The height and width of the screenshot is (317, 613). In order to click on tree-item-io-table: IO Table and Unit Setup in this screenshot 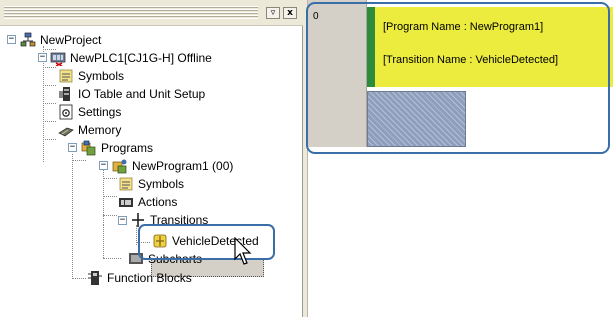, I will do `click(131, 94)`.